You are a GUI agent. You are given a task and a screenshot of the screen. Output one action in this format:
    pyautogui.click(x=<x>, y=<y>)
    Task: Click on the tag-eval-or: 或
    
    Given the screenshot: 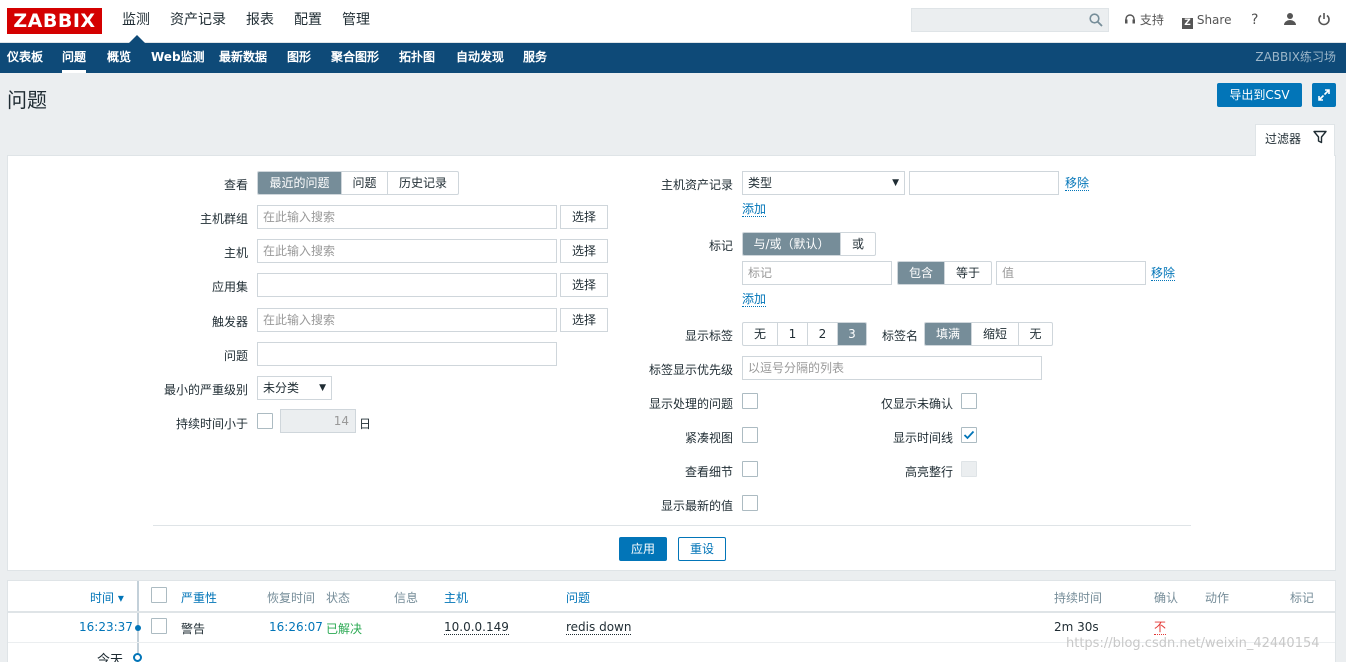 What is the action you would take?
    pyautogui.click(x=858, y=244)
    